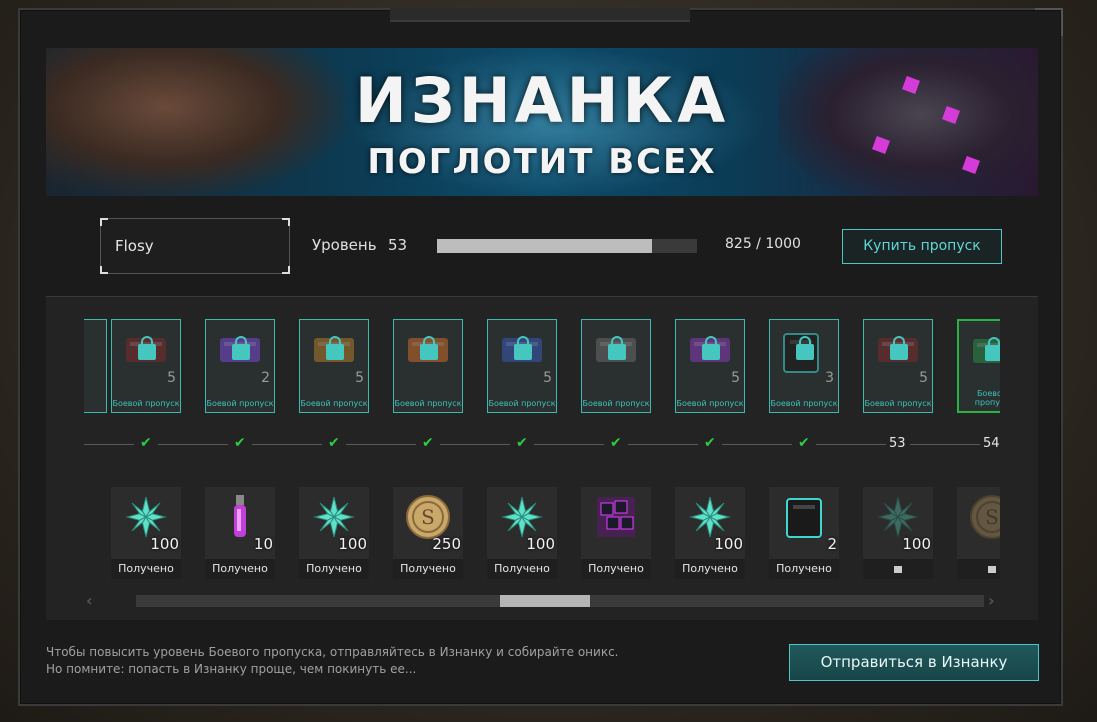 This screenshot has height=722, width=1097. I want to click on free-reward-card: S2, so click(978, 533).